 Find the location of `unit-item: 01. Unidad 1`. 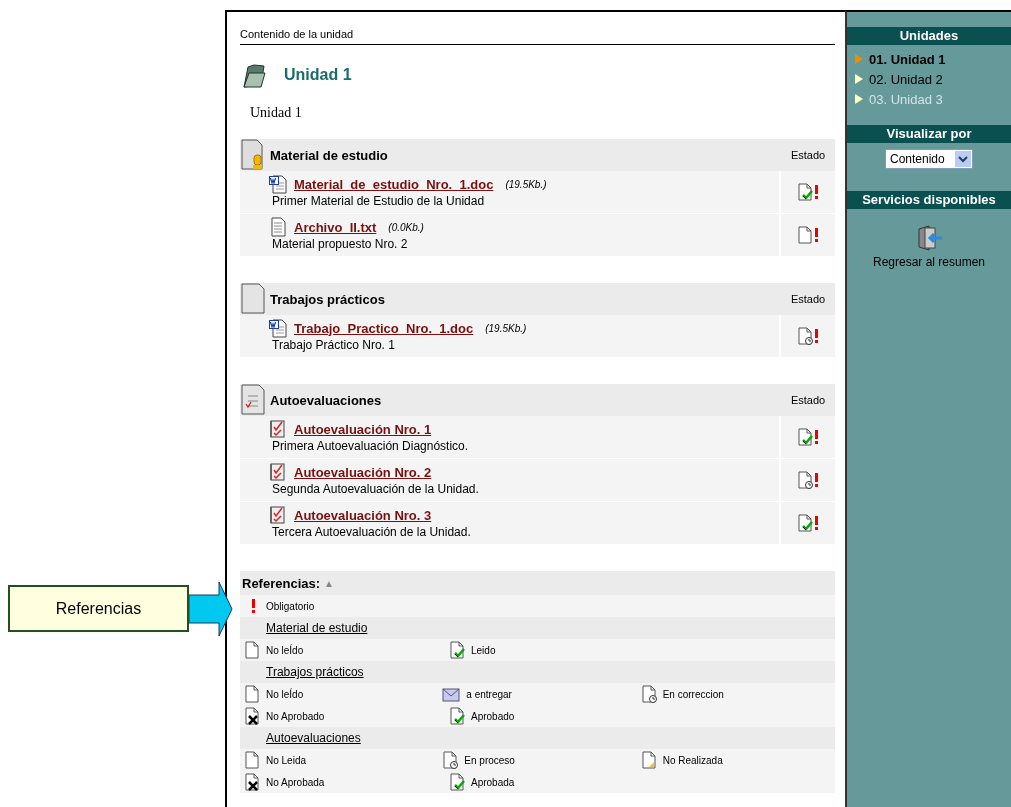

unit-item: 01. Unidad 1 is located at coordinates (933, 59).